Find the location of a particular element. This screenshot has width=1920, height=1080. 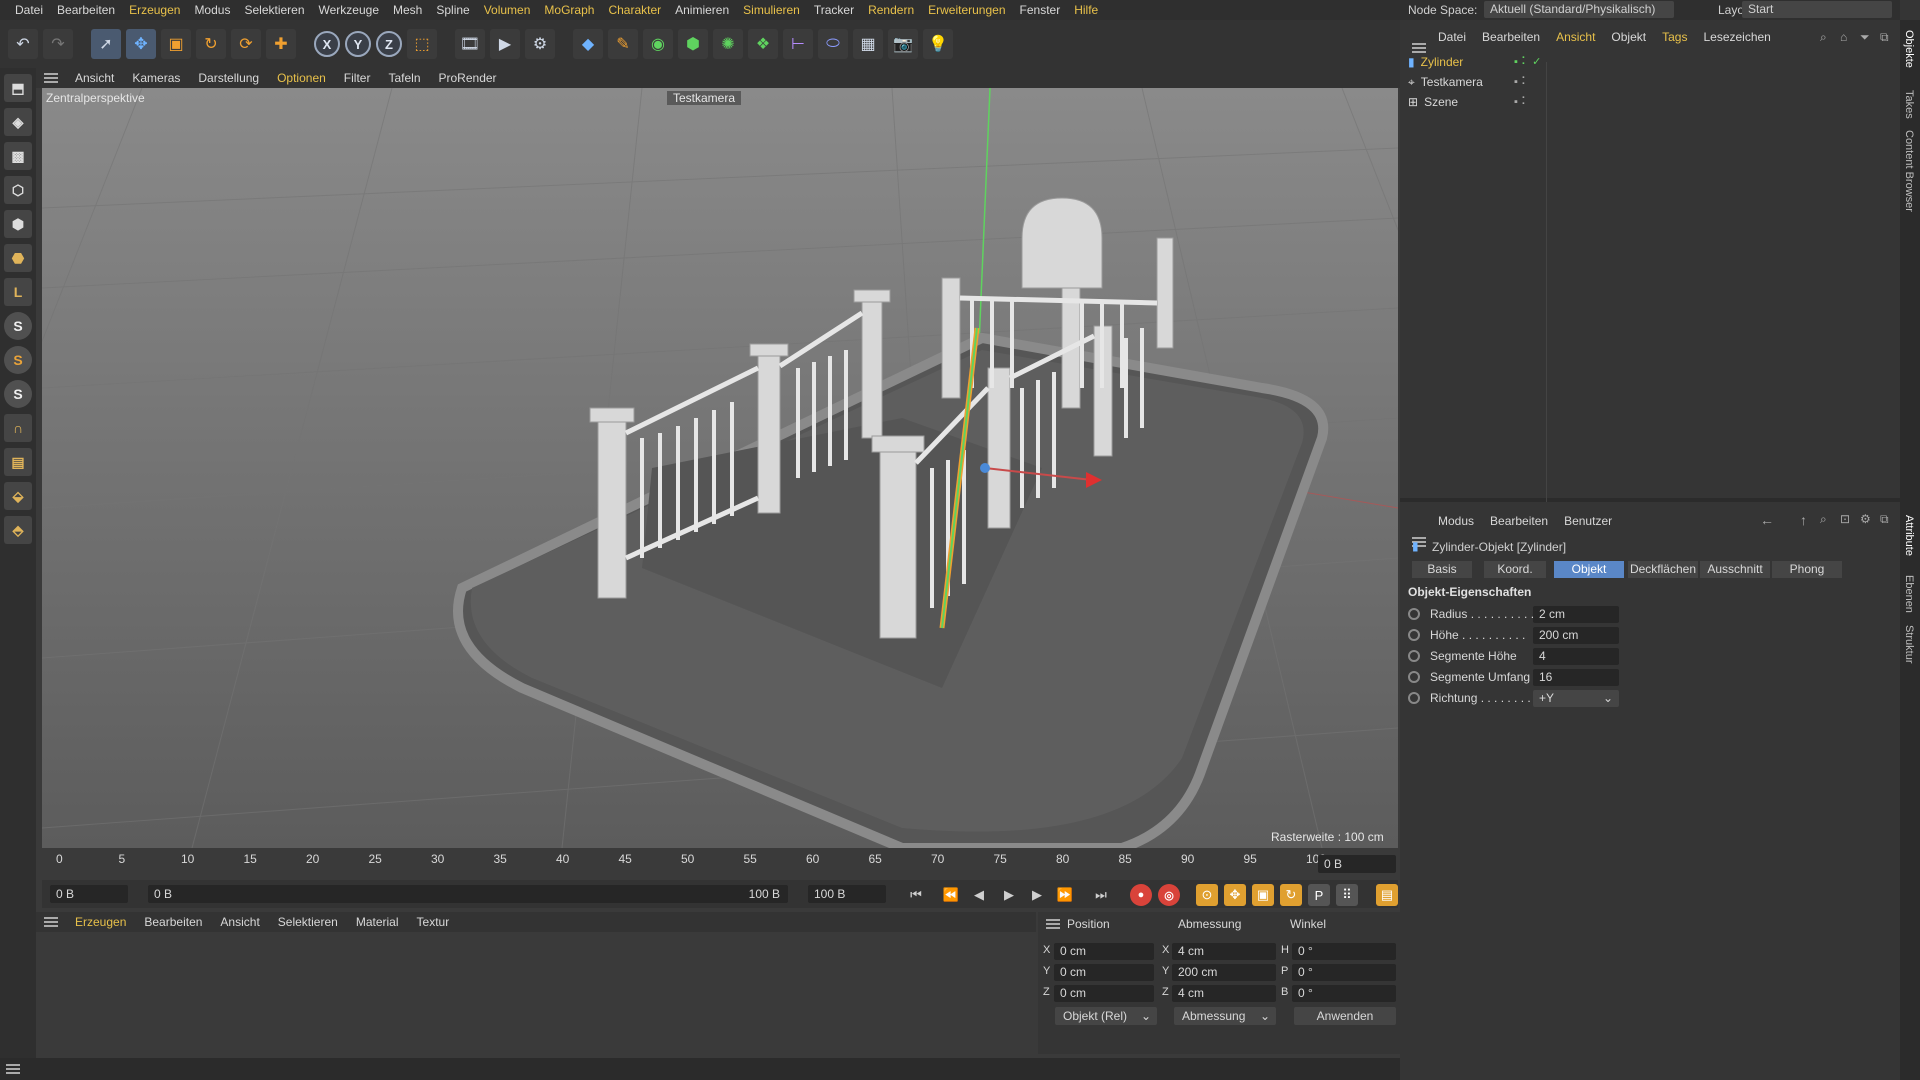

mat-menu-textur: Textur is located at coordinates (433, 922).